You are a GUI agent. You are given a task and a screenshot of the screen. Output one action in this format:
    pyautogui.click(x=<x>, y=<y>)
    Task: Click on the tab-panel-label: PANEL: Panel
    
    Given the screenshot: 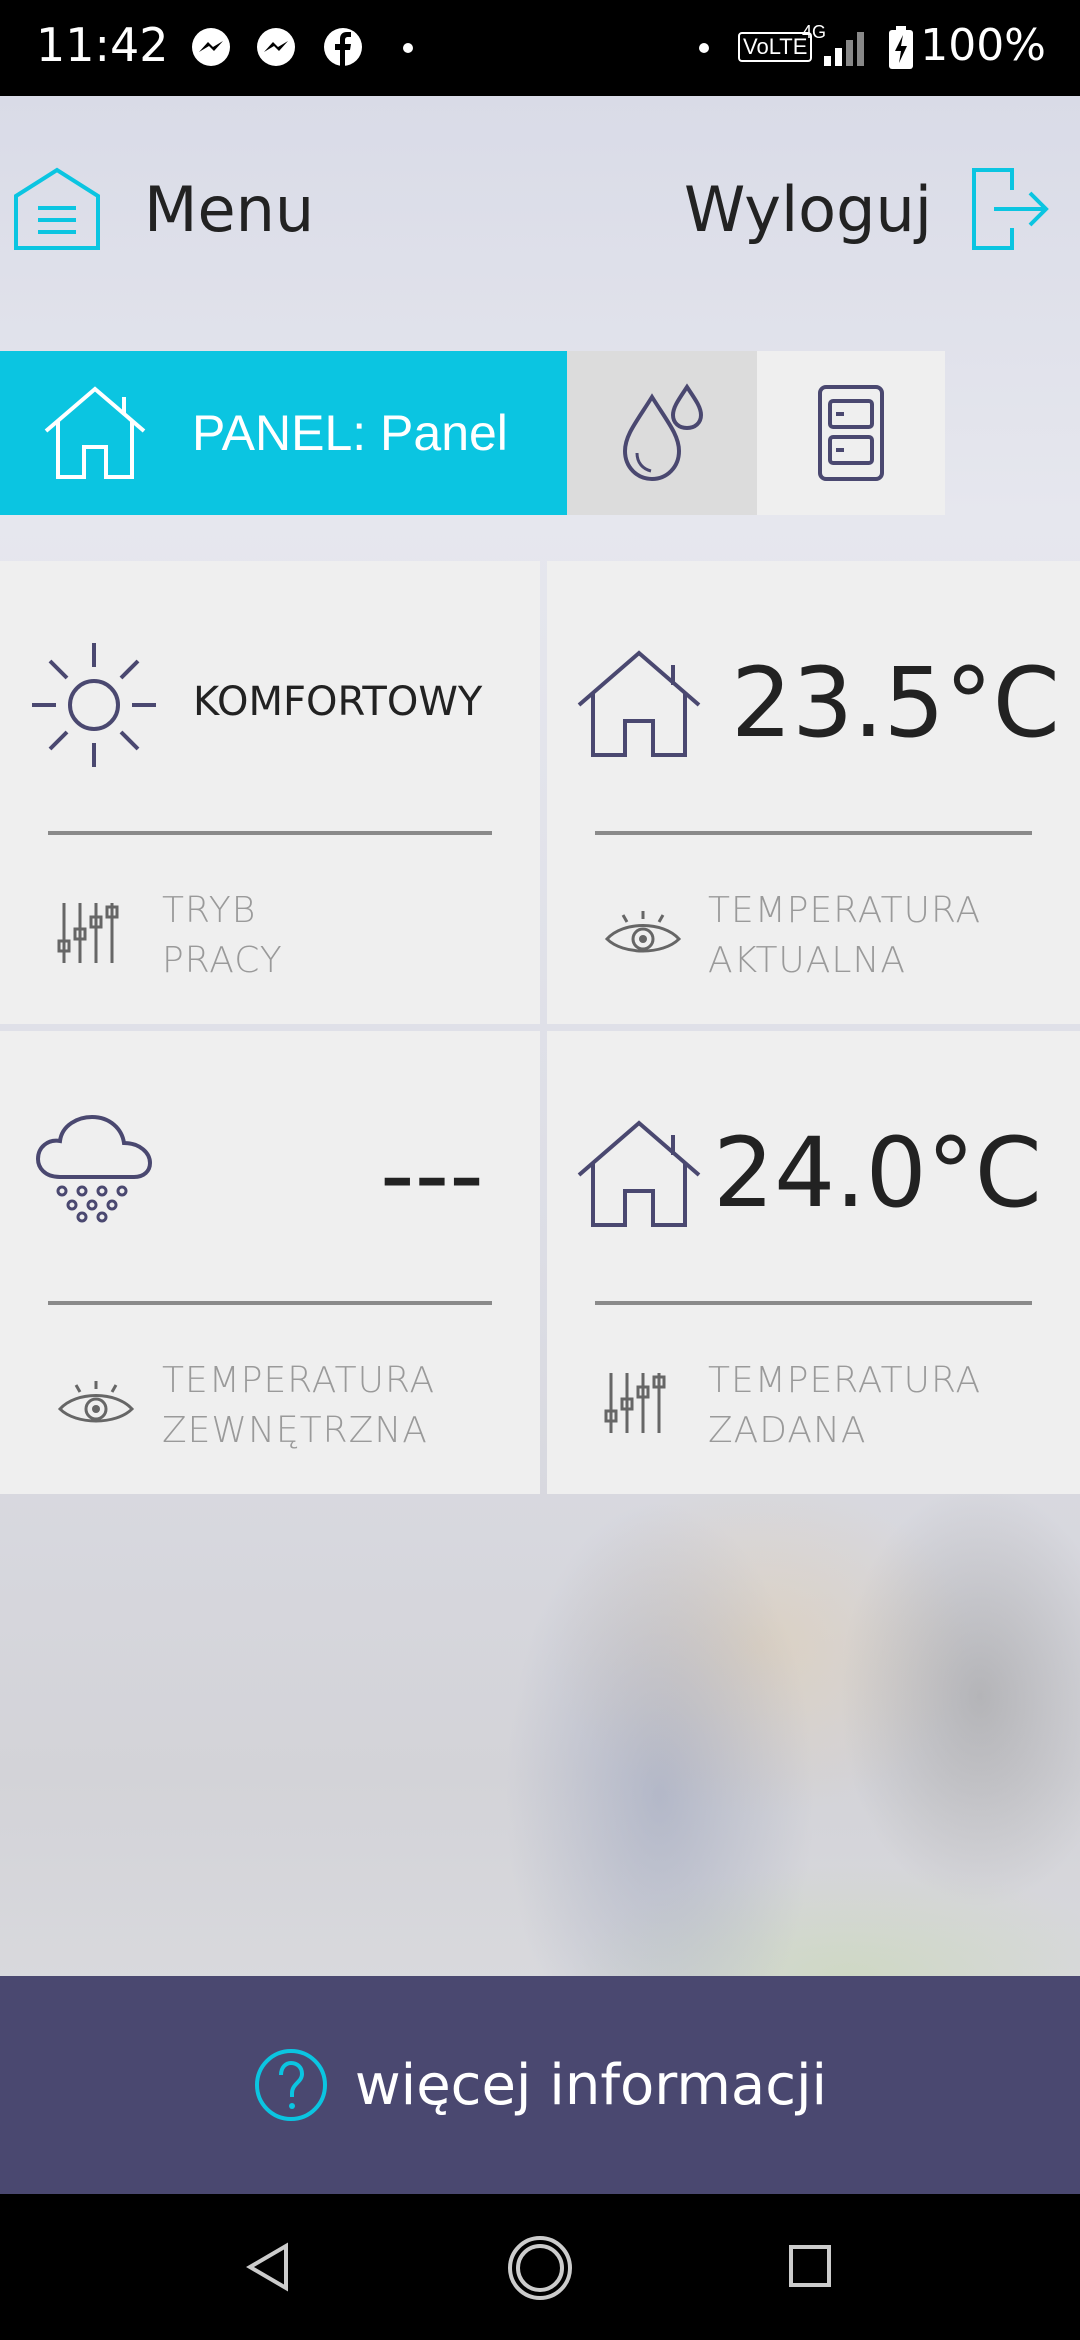 What is the action you would take?
    pyautogui.click(x=350, y=433)
    